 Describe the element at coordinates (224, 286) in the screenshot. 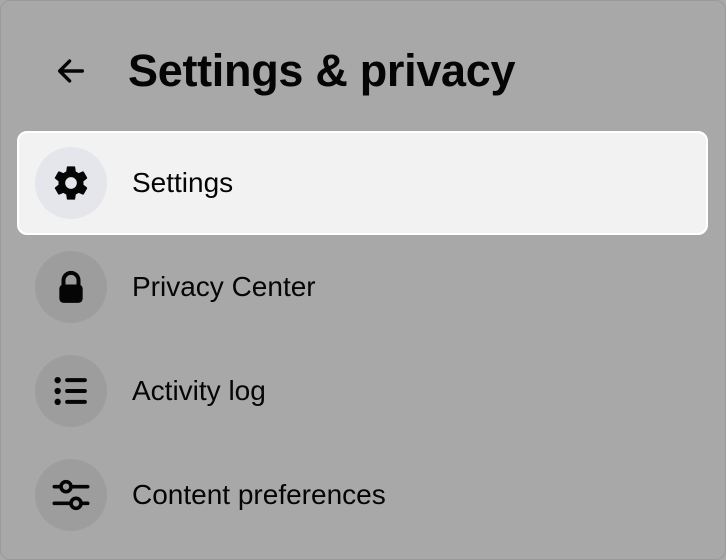

I see `menu-item-label: Privacy Center` at that location.